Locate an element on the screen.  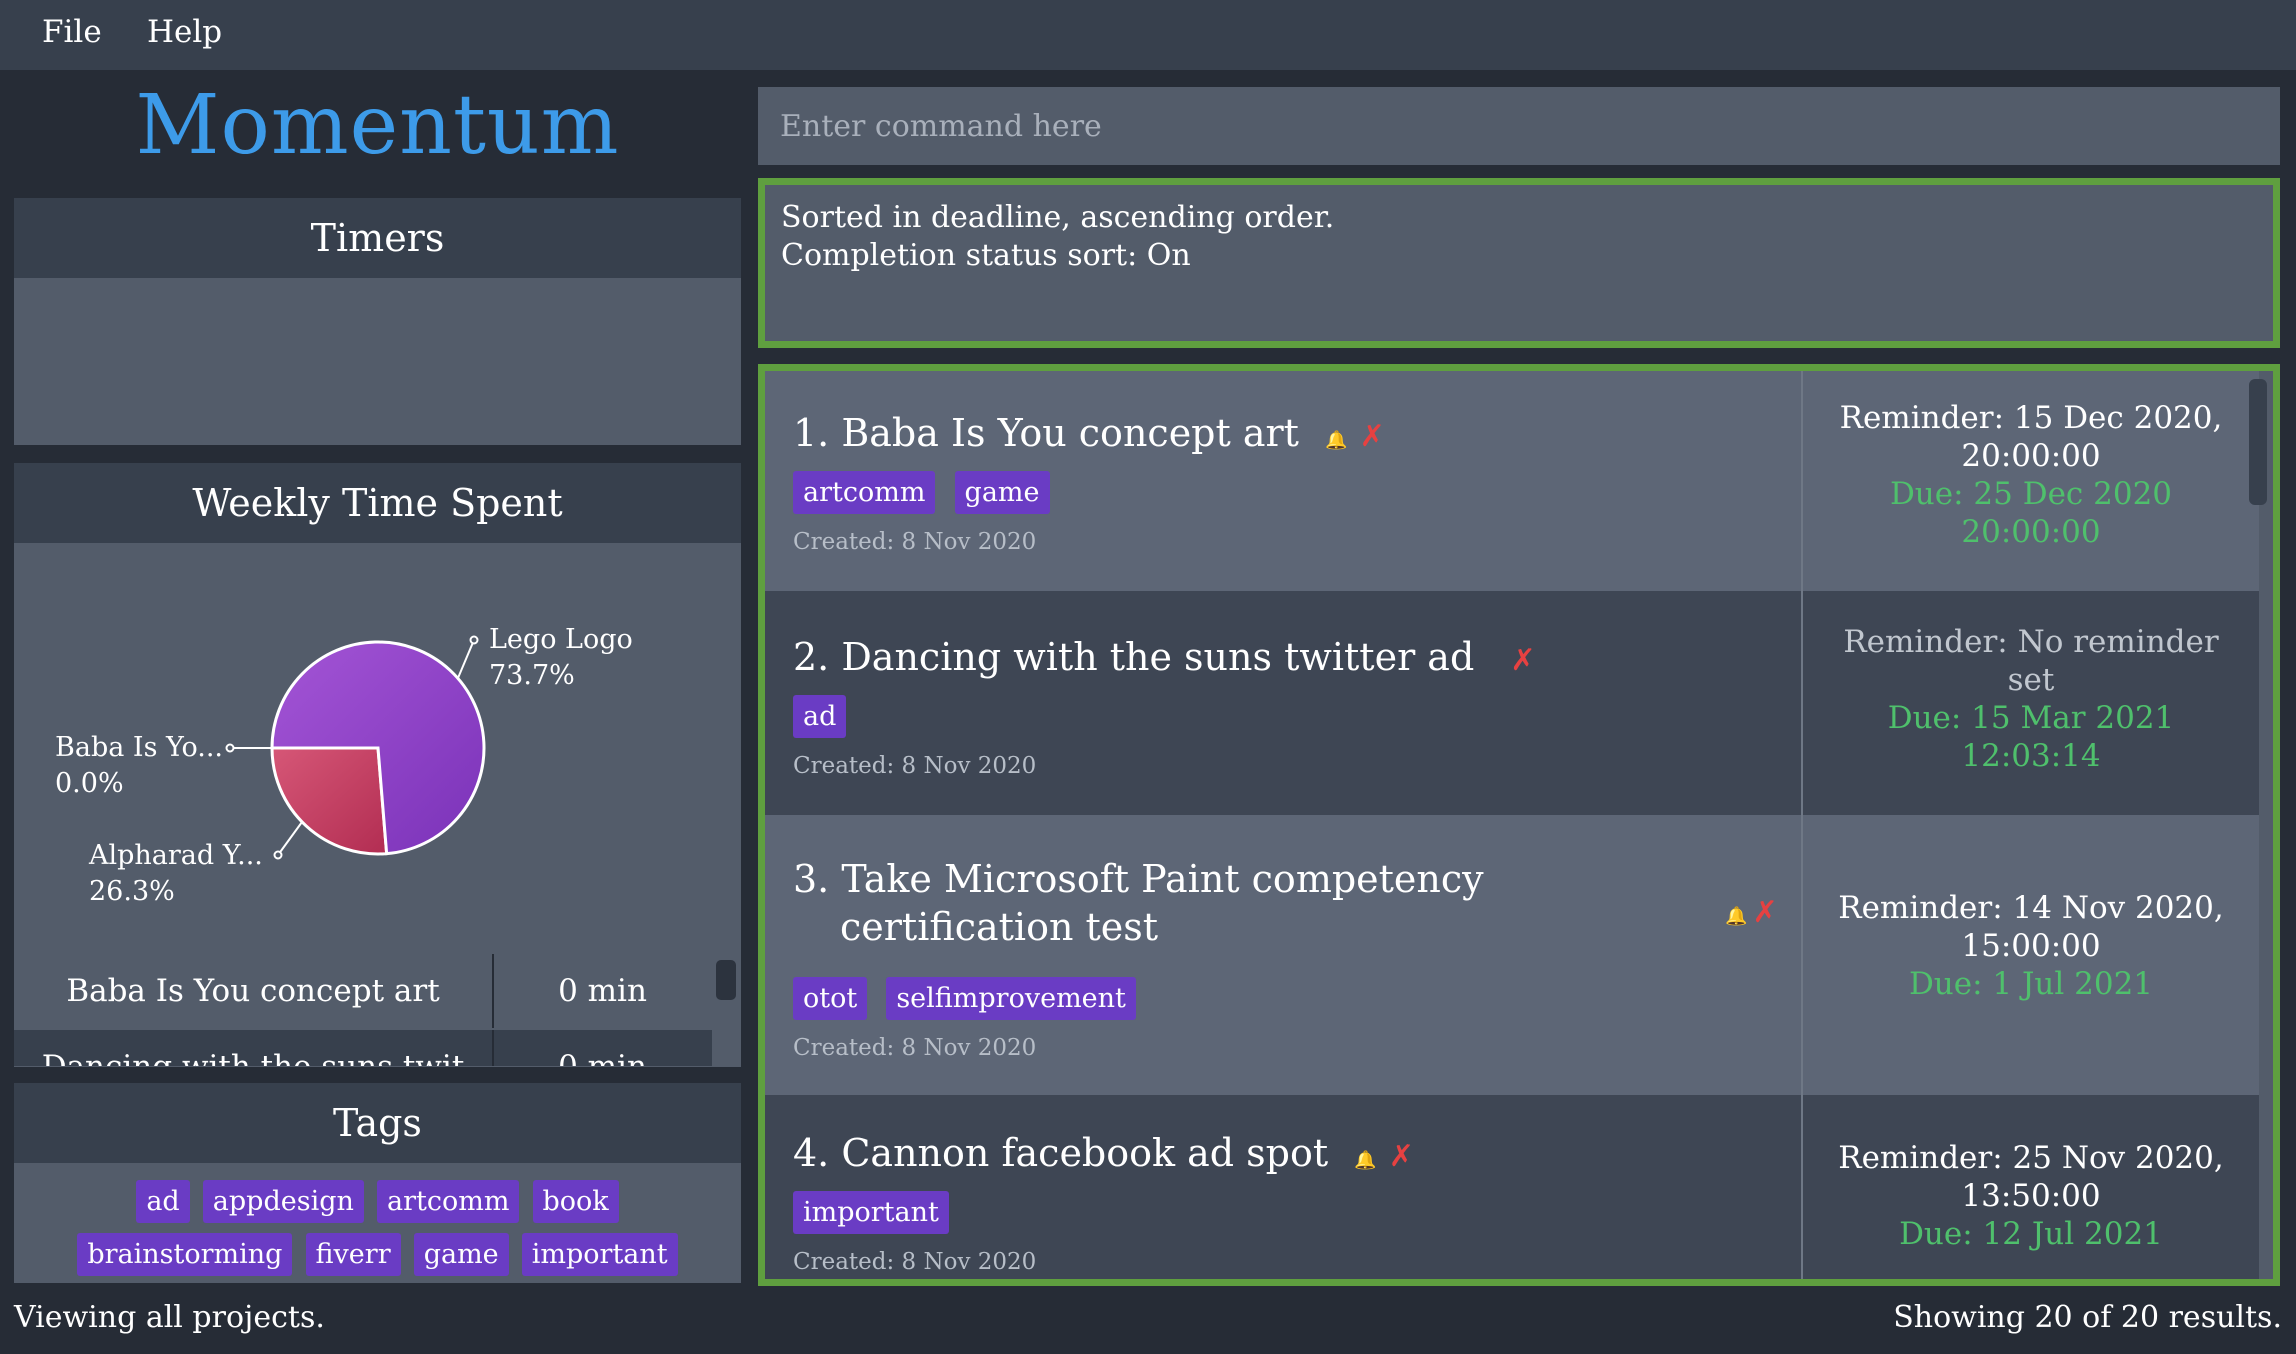
reminder-text: Reminder: 14 Nov 2020, is located at coordinates (2031, 908).